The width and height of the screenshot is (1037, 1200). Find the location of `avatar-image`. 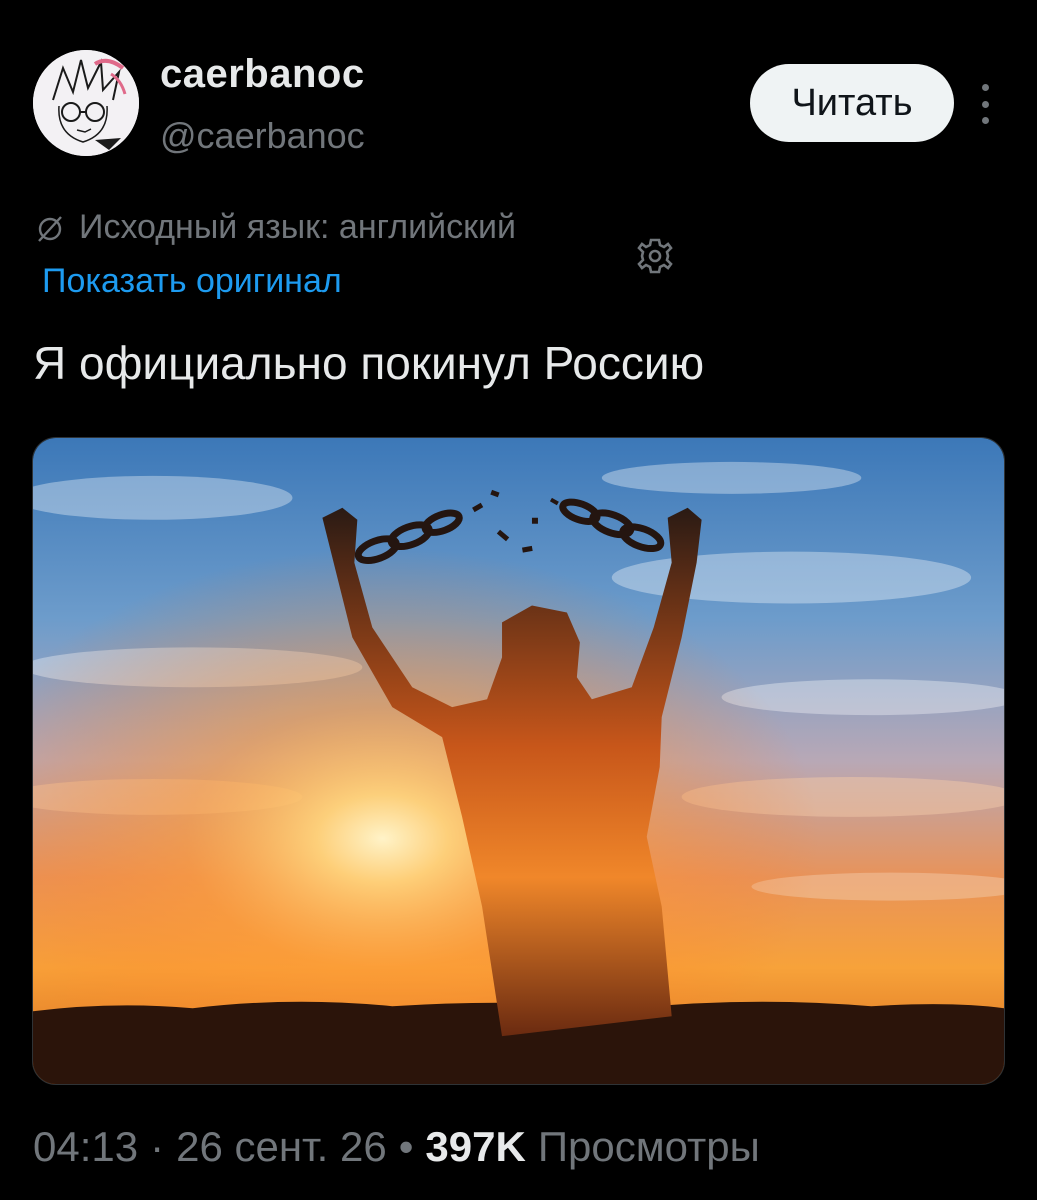

avatar-image is located at coordinates (86, 103).